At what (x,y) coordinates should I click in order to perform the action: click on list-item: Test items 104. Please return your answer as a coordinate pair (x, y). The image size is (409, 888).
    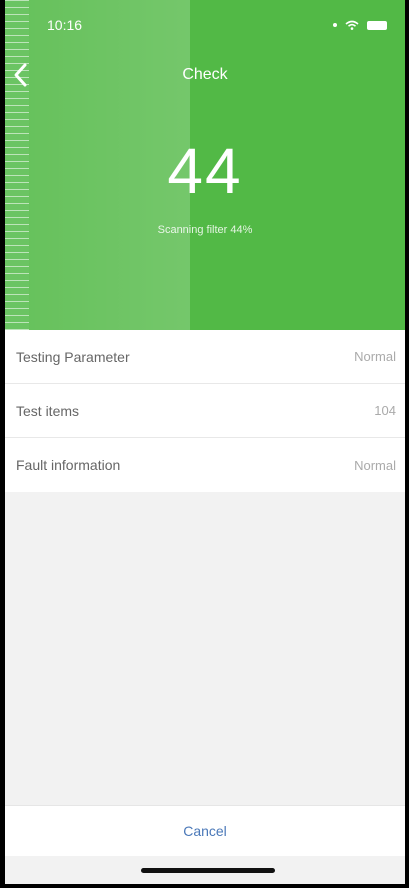
    Looking at the image, I should click on (205, 411).